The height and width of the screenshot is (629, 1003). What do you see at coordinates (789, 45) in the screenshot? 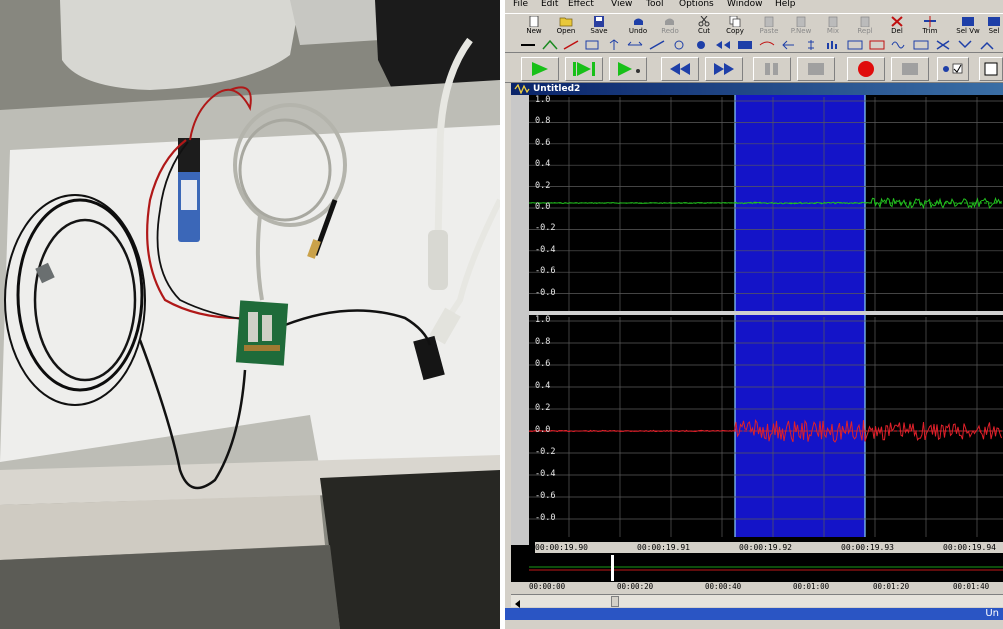
I see `left-arrow-icon` at bounding box center [789, 45].